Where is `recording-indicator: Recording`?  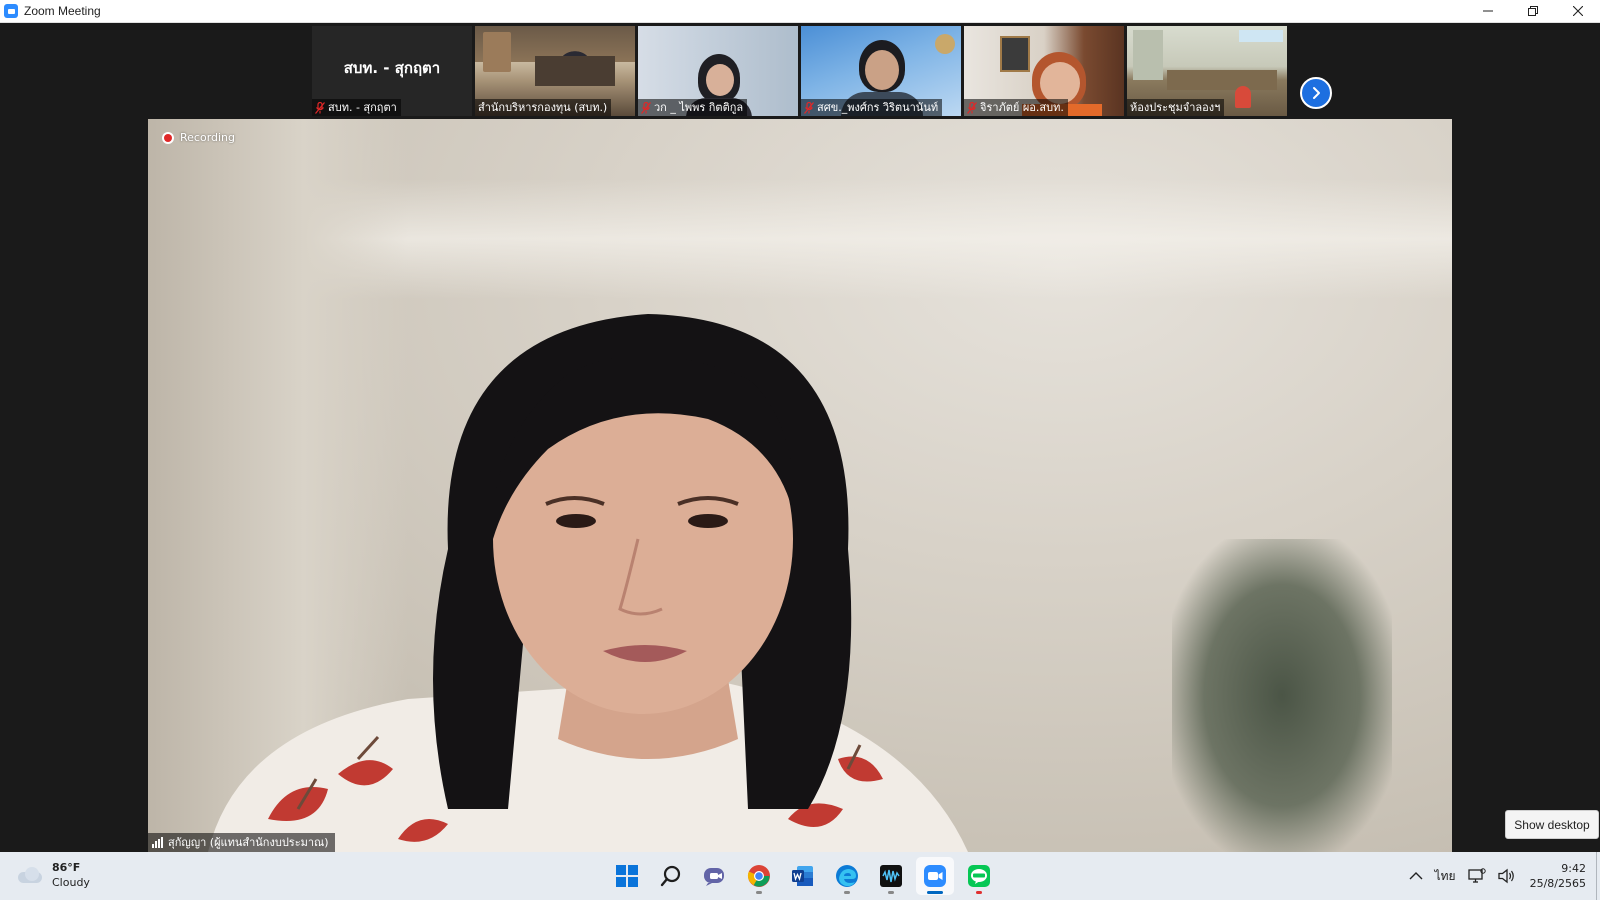
recording-indicator: Recording is located at coordinates (198, 137).